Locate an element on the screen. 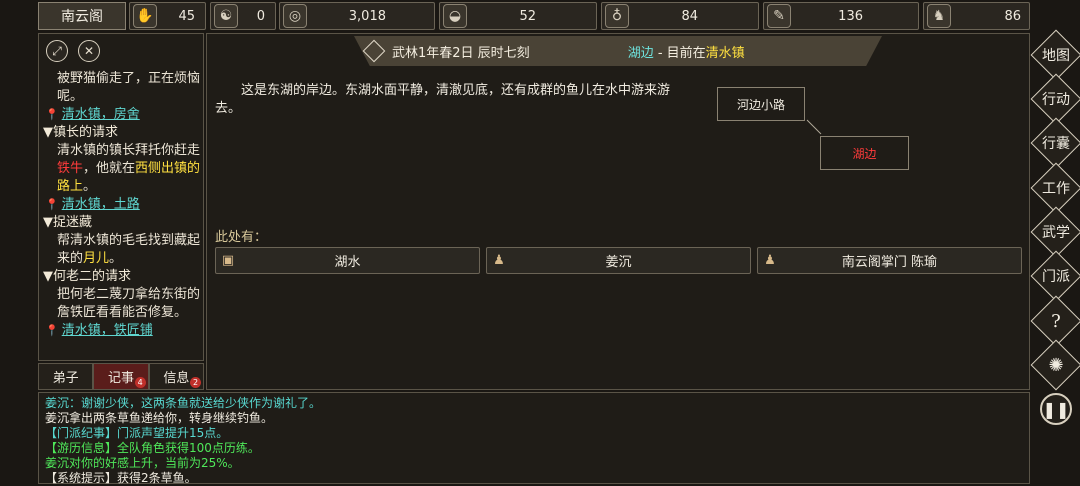 The height and width of the screenshot is (486, 1080). quest-location-link: 清水镇，房舍 is located at coordinates (101, 114).